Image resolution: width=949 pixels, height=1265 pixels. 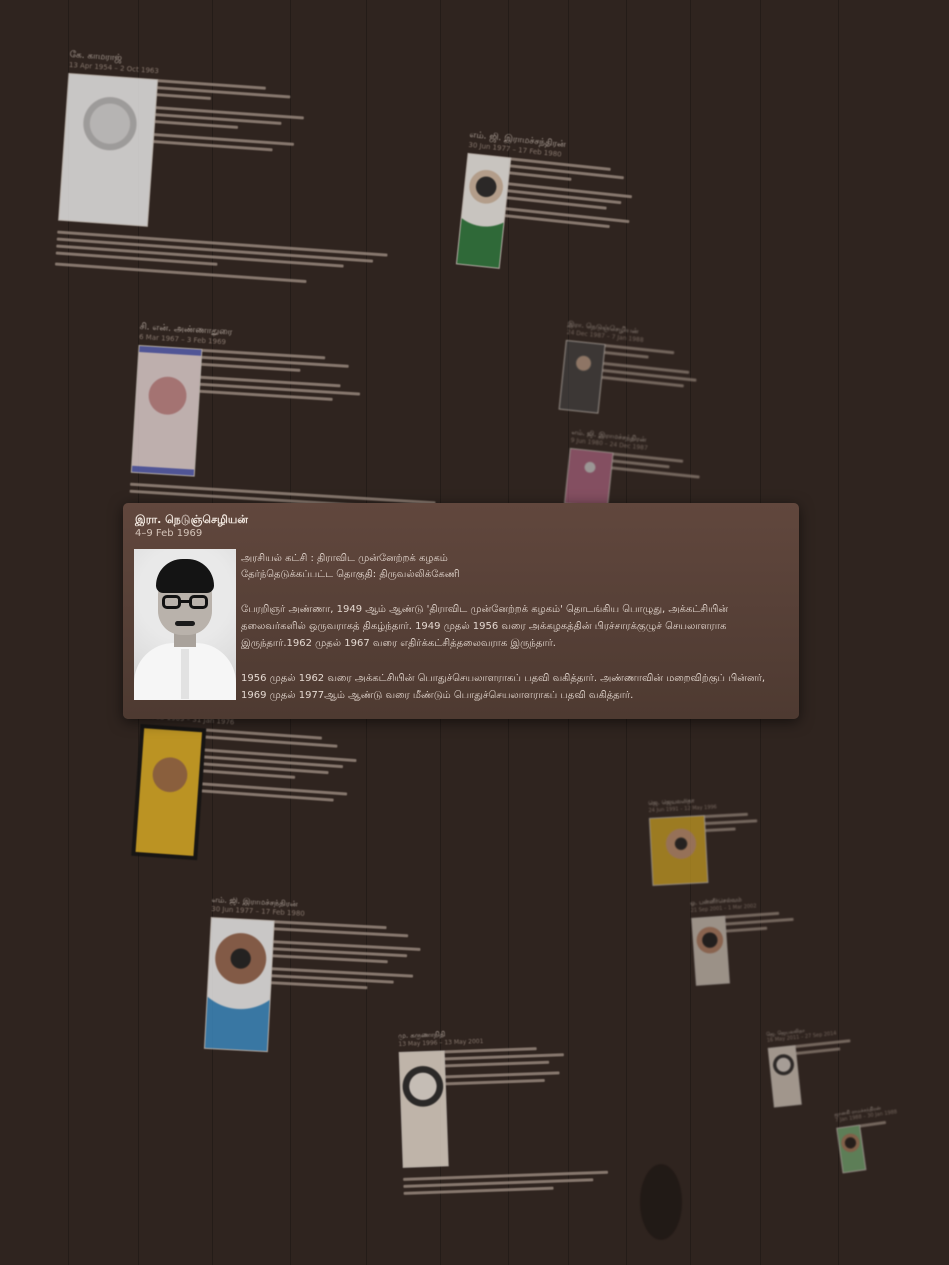 I want to click on timeline-card: ஜெ. ஜெயலலிதா 24 Jun 1991 – 12 May 1996, so click(x=740, y=840).